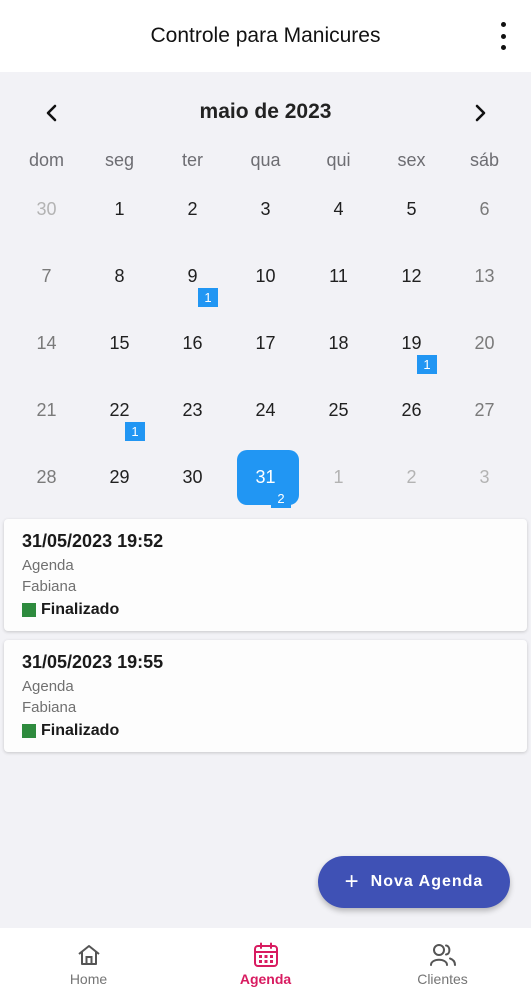 This screenshot has height=1000, width=531. I want to click on calendar-day: 20, so click(484, 343).